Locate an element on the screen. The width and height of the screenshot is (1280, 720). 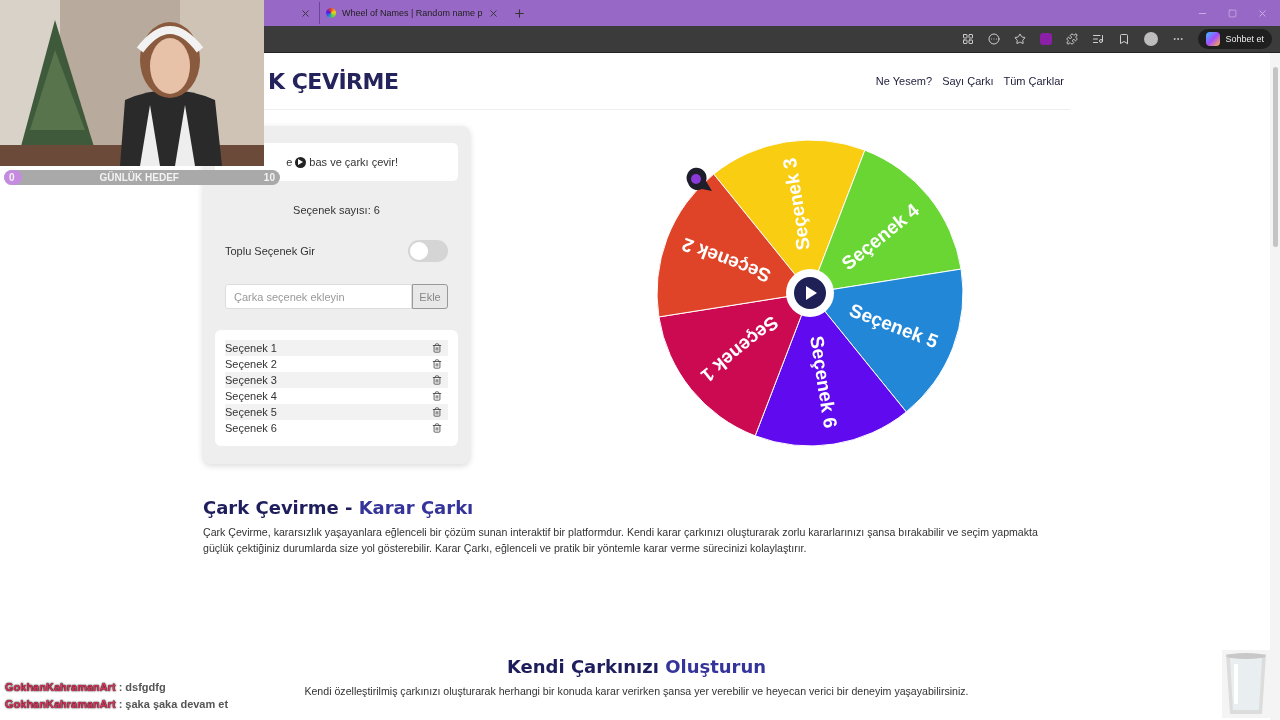
goal-label: GÜNLÜK HEDEF is located at coordinates (139, 177).